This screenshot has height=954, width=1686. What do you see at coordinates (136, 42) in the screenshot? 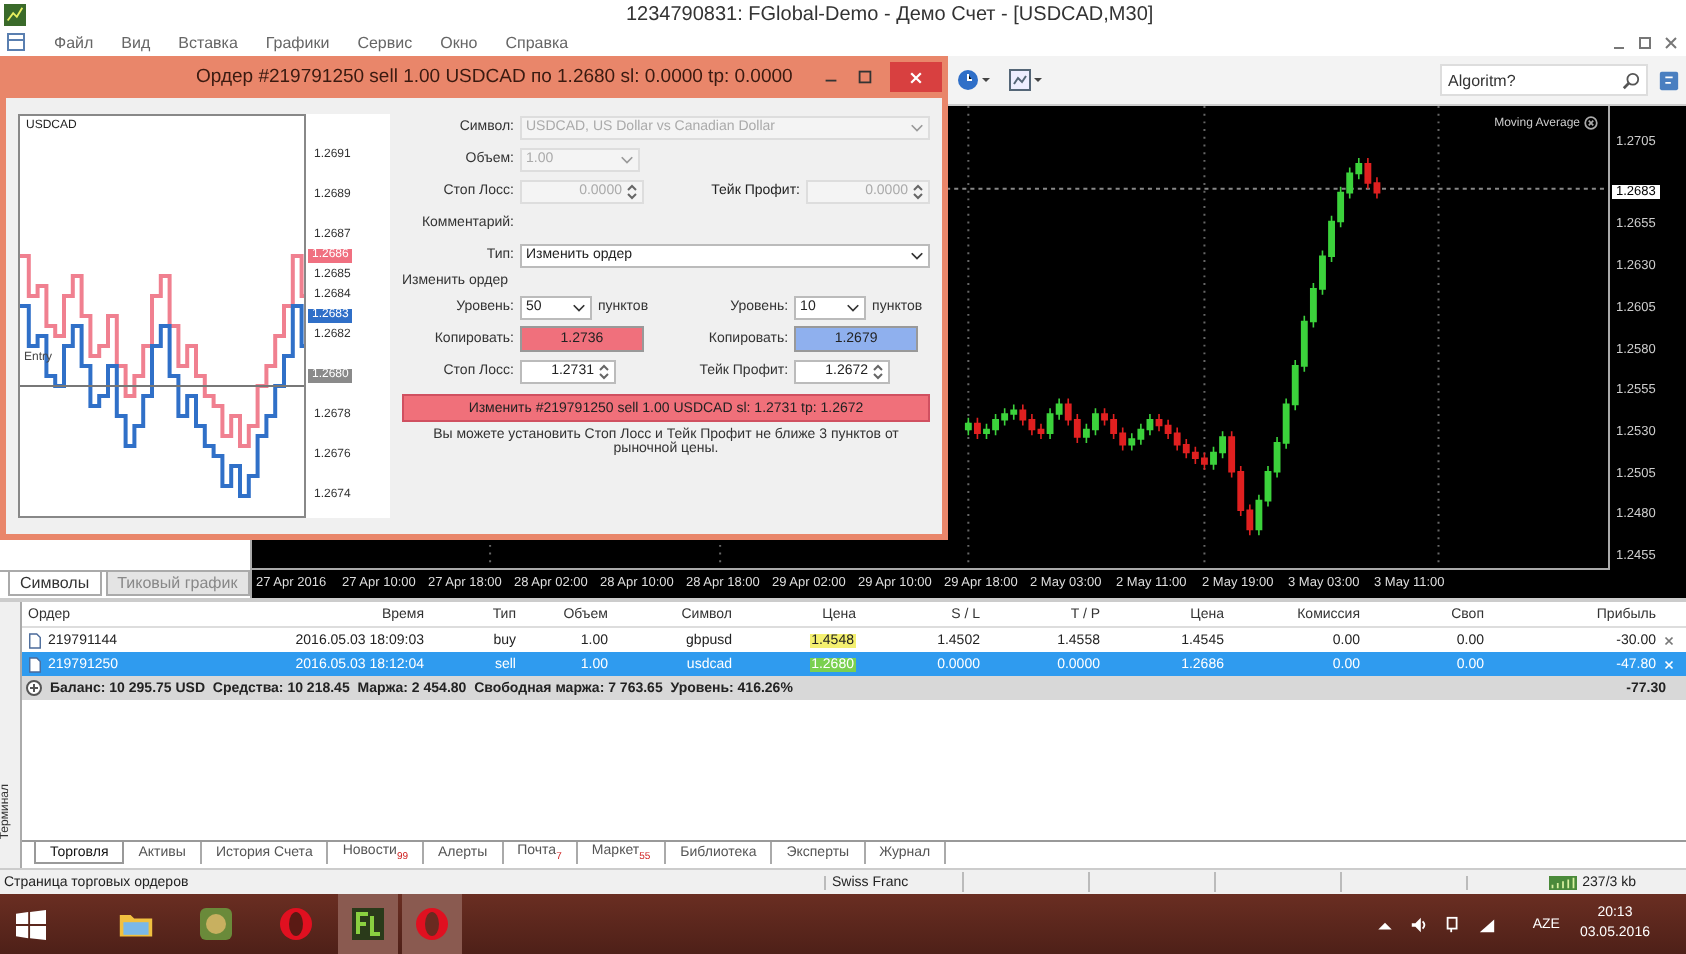
I see `menu-item: Вид` at bounding box center [136, 42].